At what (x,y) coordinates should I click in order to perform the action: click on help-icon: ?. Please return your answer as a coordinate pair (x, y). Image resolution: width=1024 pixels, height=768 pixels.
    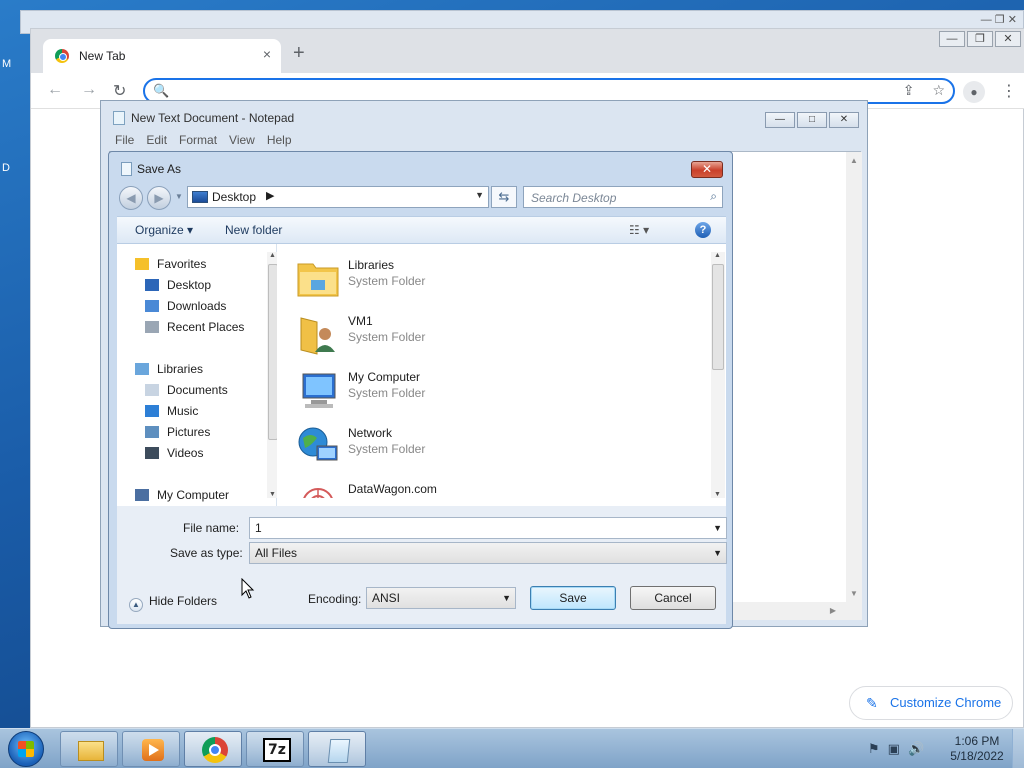
    Looking at the image, I should click on (703, 230).